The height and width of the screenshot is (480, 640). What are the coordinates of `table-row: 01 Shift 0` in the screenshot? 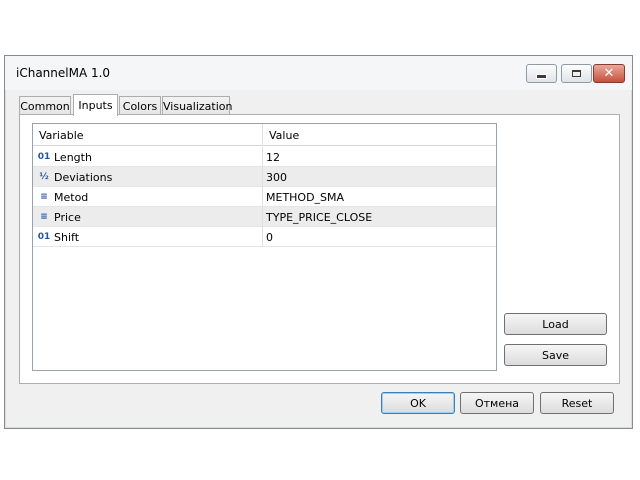 It's located at (264, 237).